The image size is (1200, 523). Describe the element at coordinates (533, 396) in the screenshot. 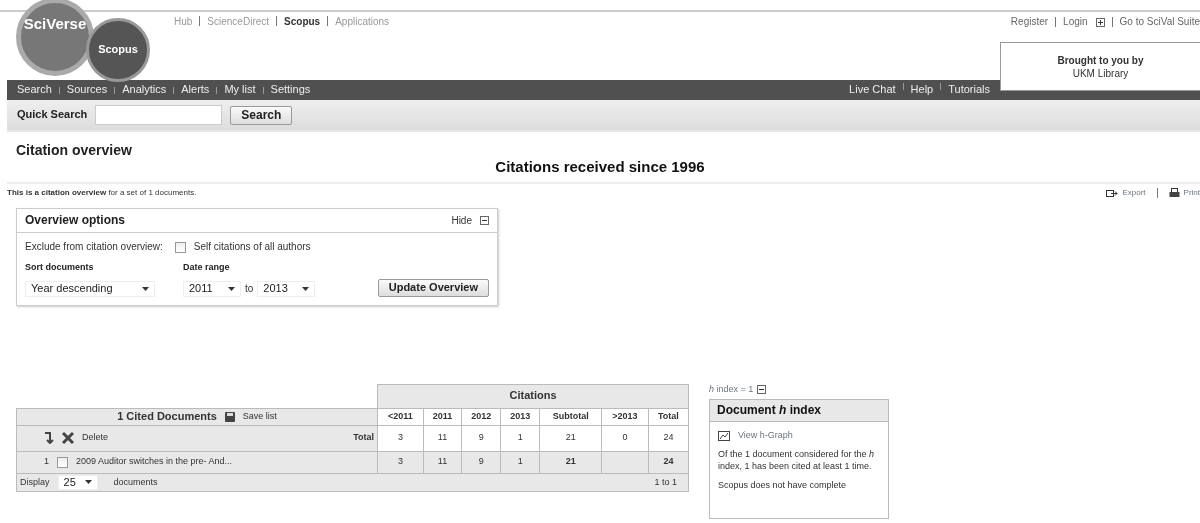

I see `column-header: Citations` at that location.